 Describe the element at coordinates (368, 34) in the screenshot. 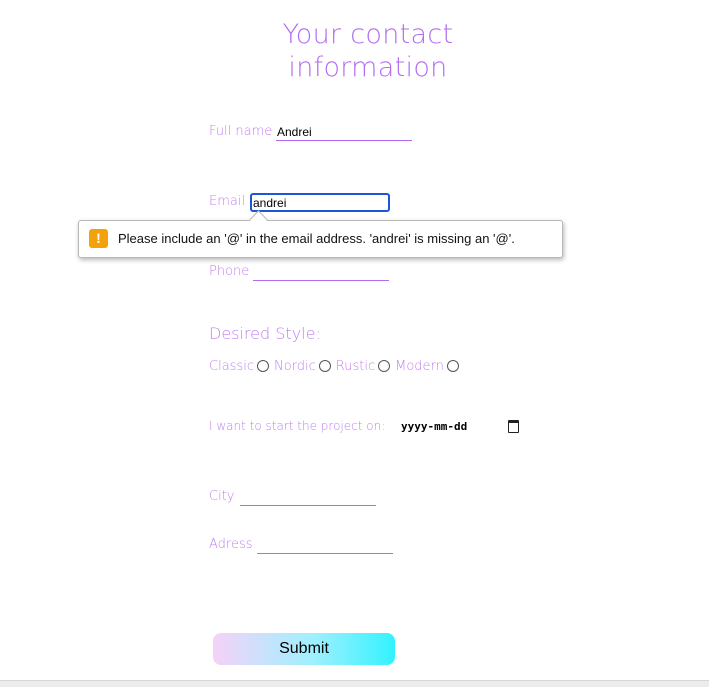

I see `page-title-line1: Your contact` at that location.